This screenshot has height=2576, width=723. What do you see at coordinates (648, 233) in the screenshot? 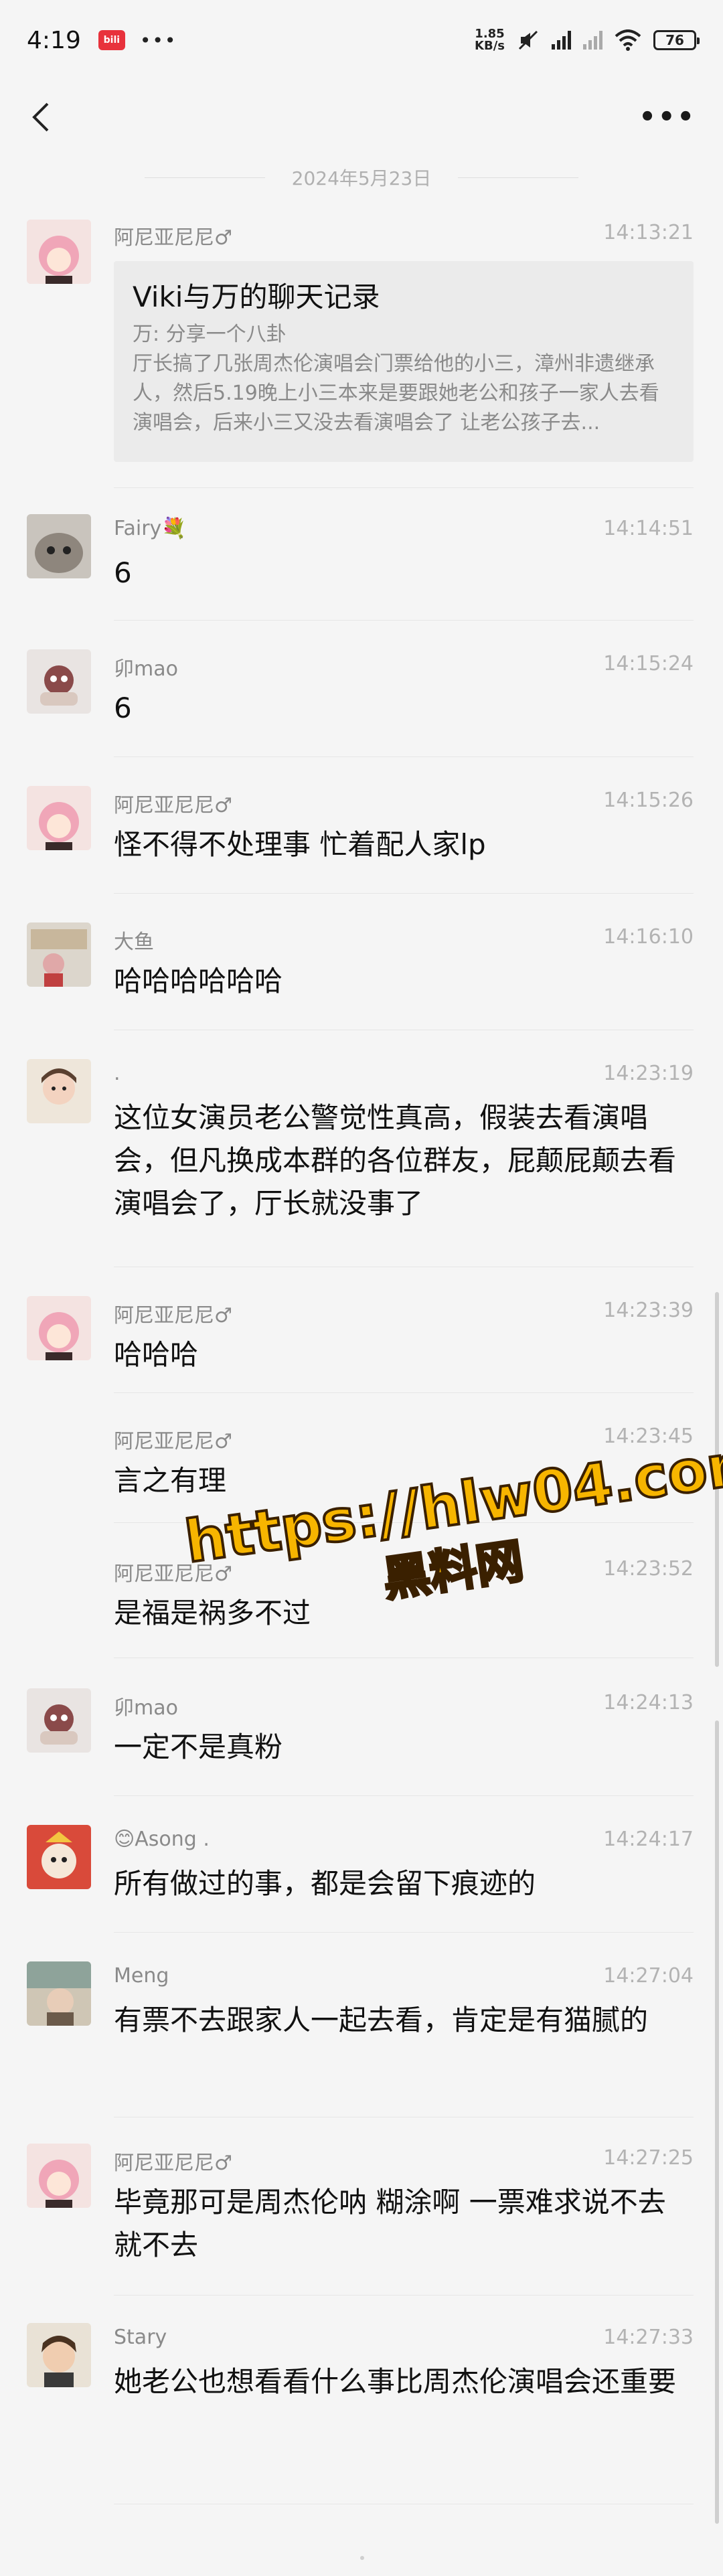
I see `timestamp: 14:13:21` at bounding box center [648, 233].